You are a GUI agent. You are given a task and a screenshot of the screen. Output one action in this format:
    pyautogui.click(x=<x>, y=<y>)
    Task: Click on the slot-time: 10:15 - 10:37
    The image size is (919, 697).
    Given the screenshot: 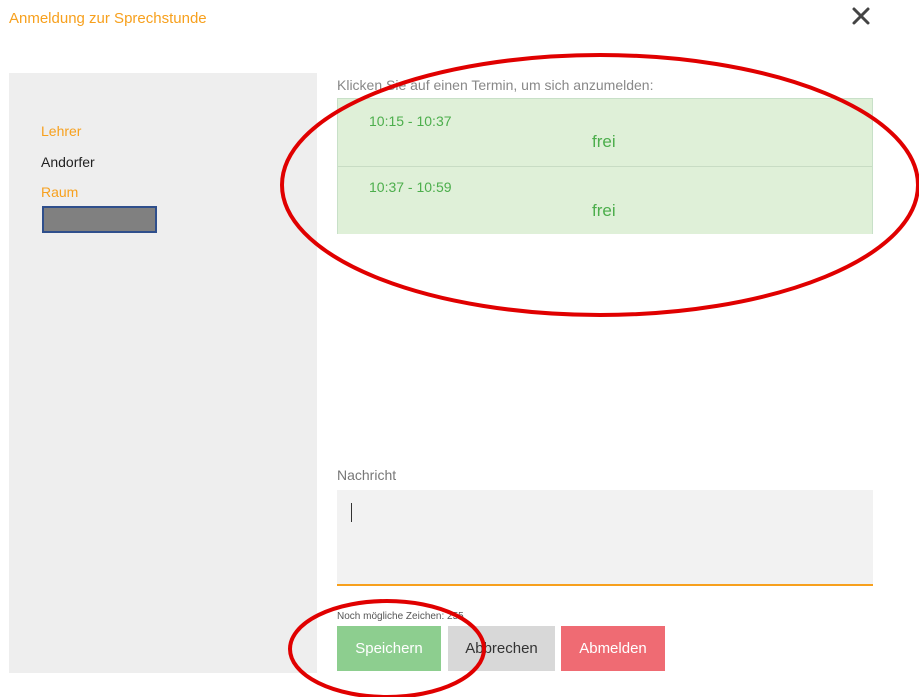 What is the action you would take?
    pyautogui.click(x=410, y=121)
    